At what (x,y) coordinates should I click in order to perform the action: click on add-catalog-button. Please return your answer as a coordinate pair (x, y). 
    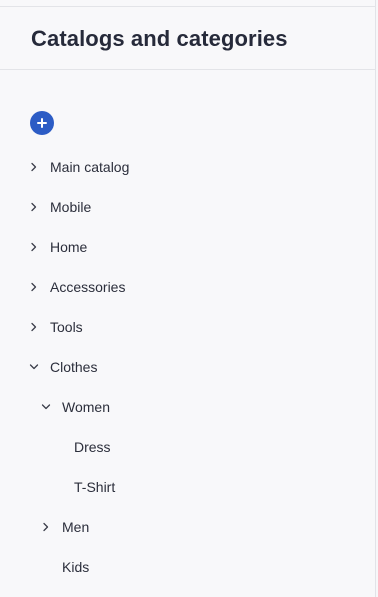
    Looking at the image, I should click on (42, 123).